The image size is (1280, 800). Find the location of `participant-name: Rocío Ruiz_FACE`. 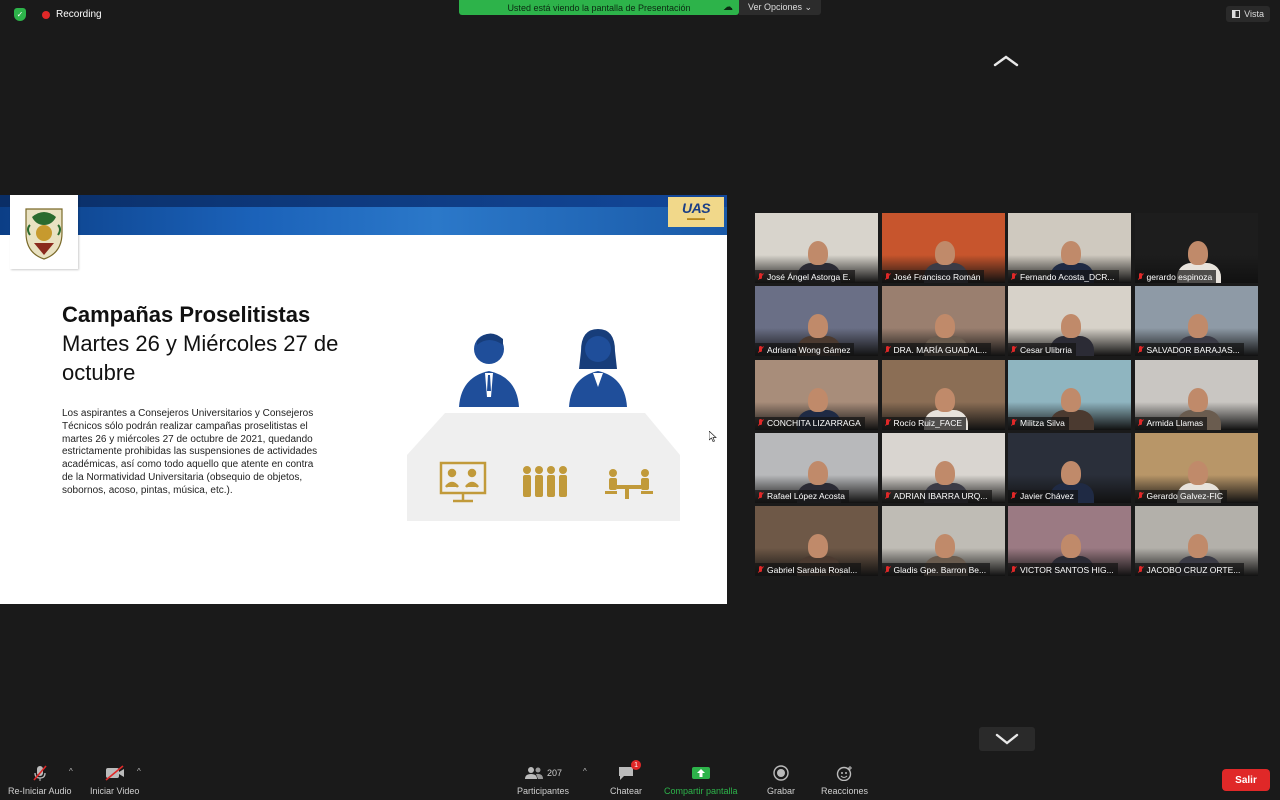

participant-name: Rocío Ruiz_FACE is located at coordinates (928, 423).